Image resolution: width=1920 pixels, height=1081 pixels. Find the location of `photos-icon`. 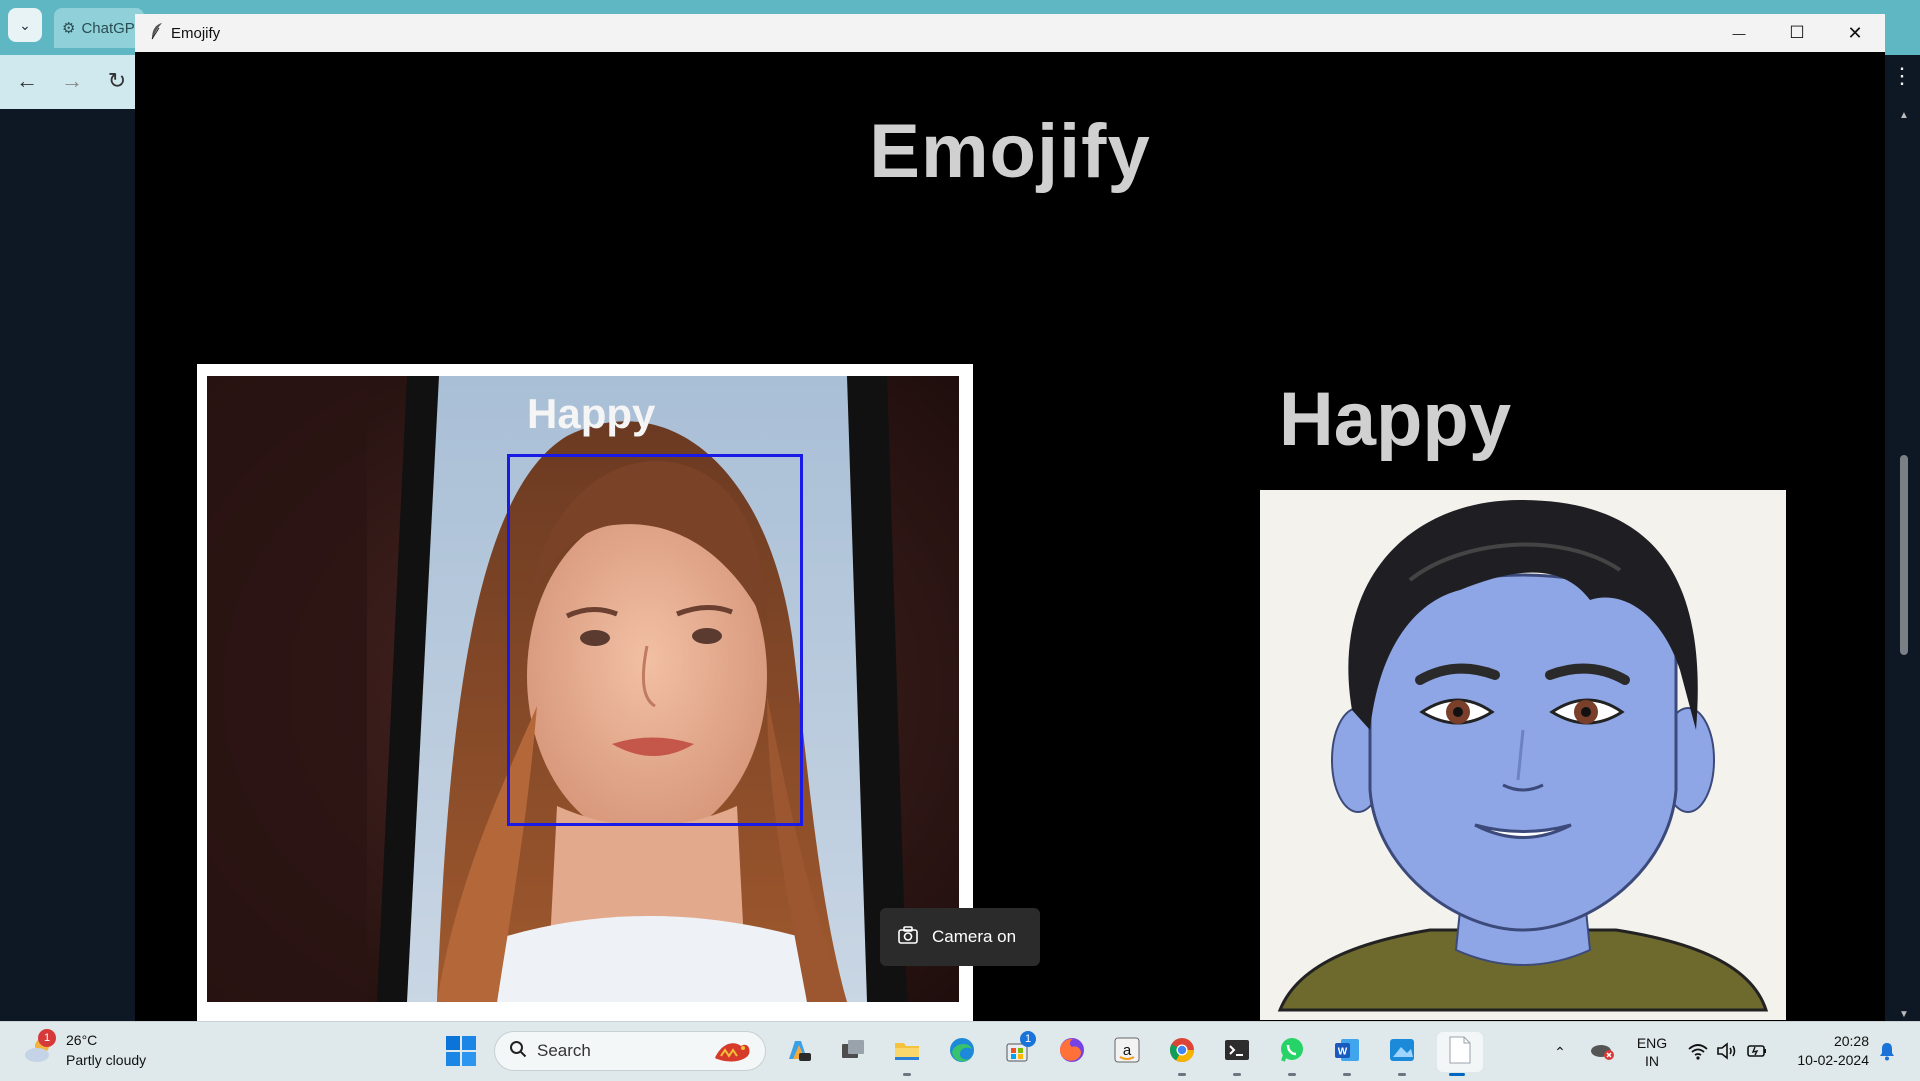

photos-icon is located at coordinates (1402, 1052).